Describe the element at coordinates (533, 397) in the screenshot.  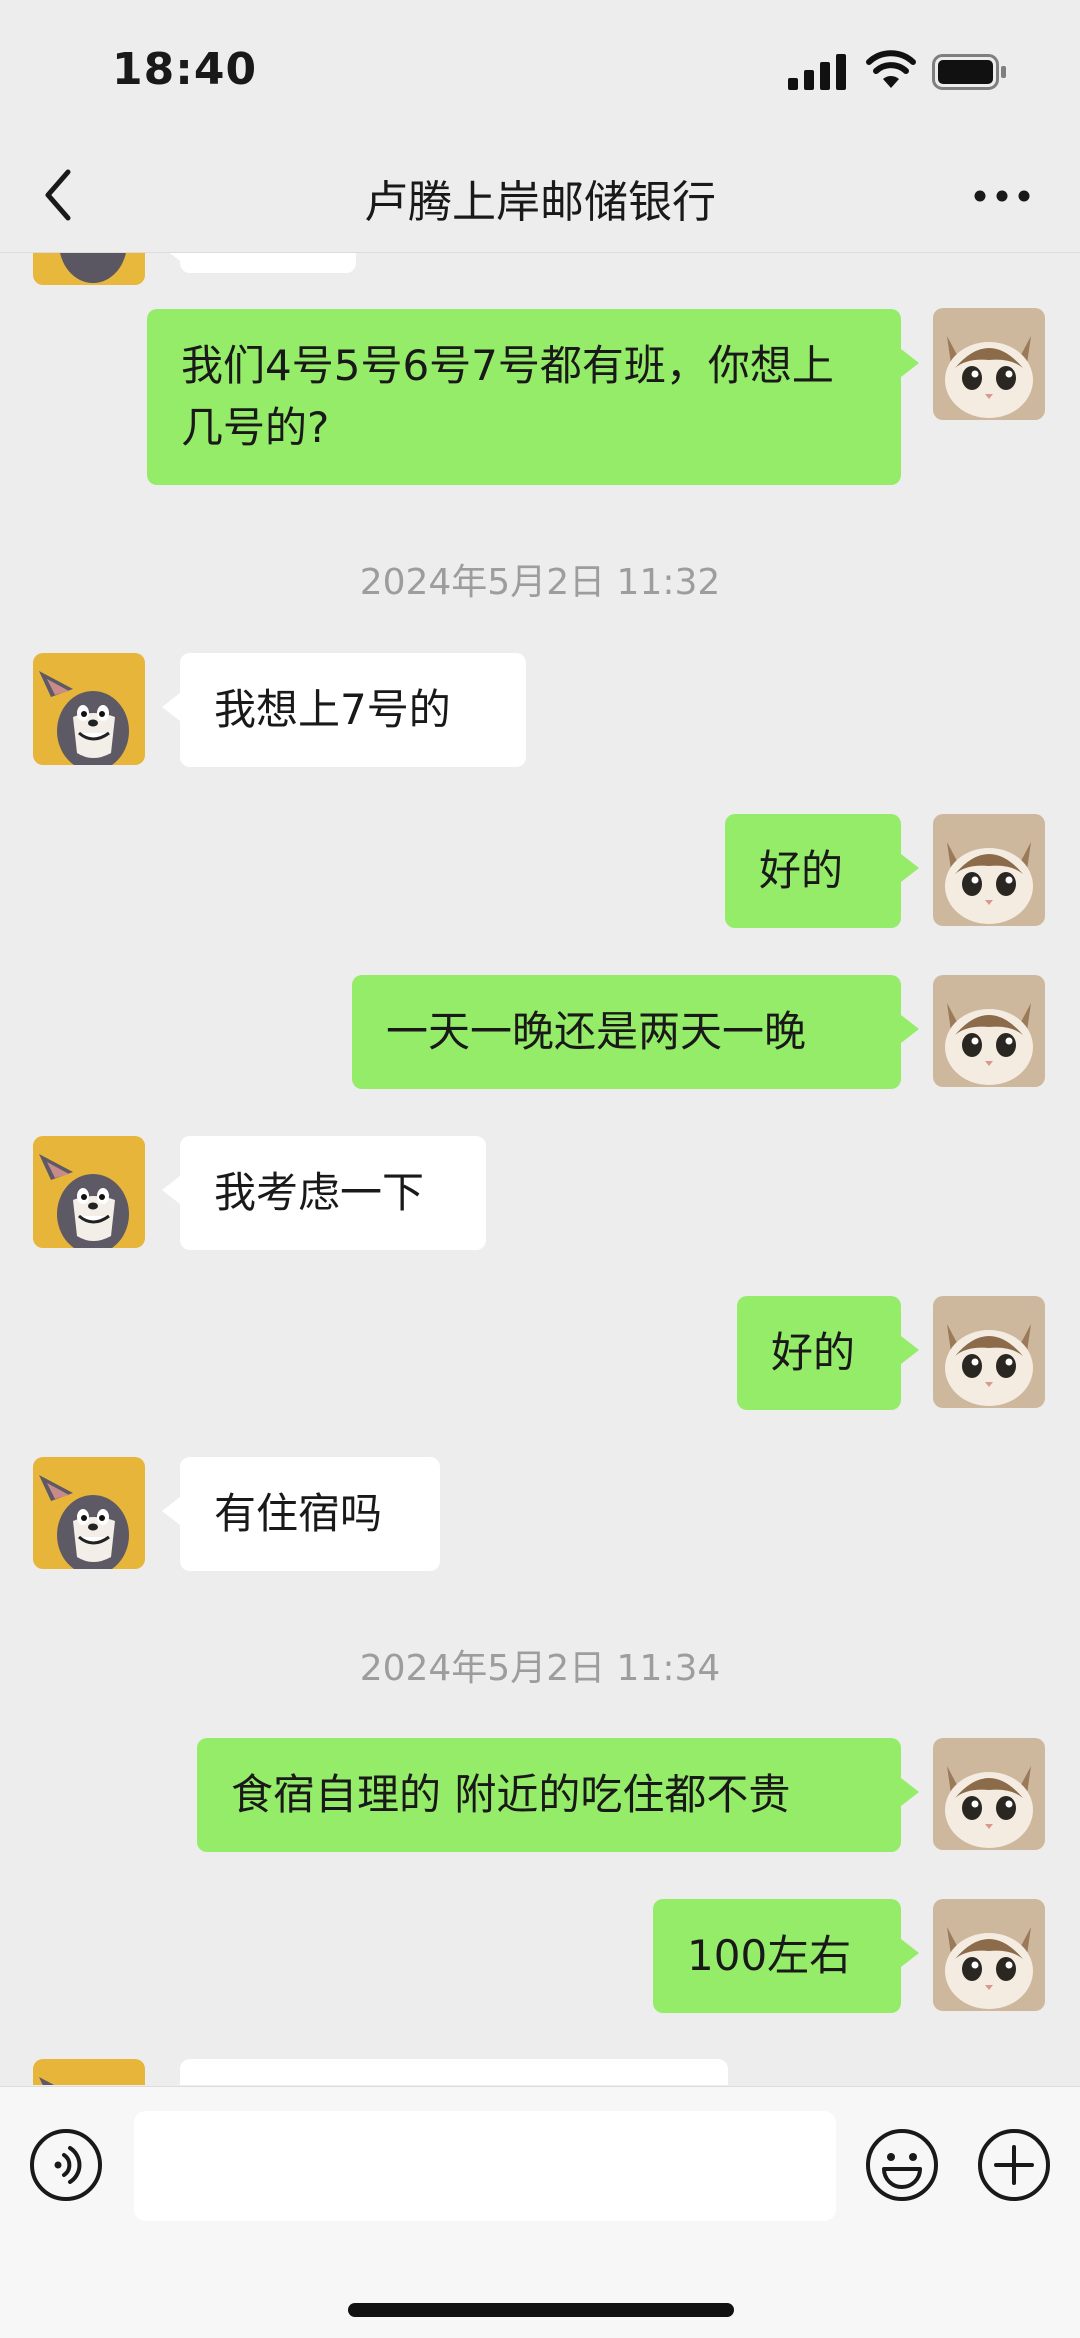
I see `message-bubble-outgoing: 我们4号5号6号7号都有班，你想上几号的?` at that location.